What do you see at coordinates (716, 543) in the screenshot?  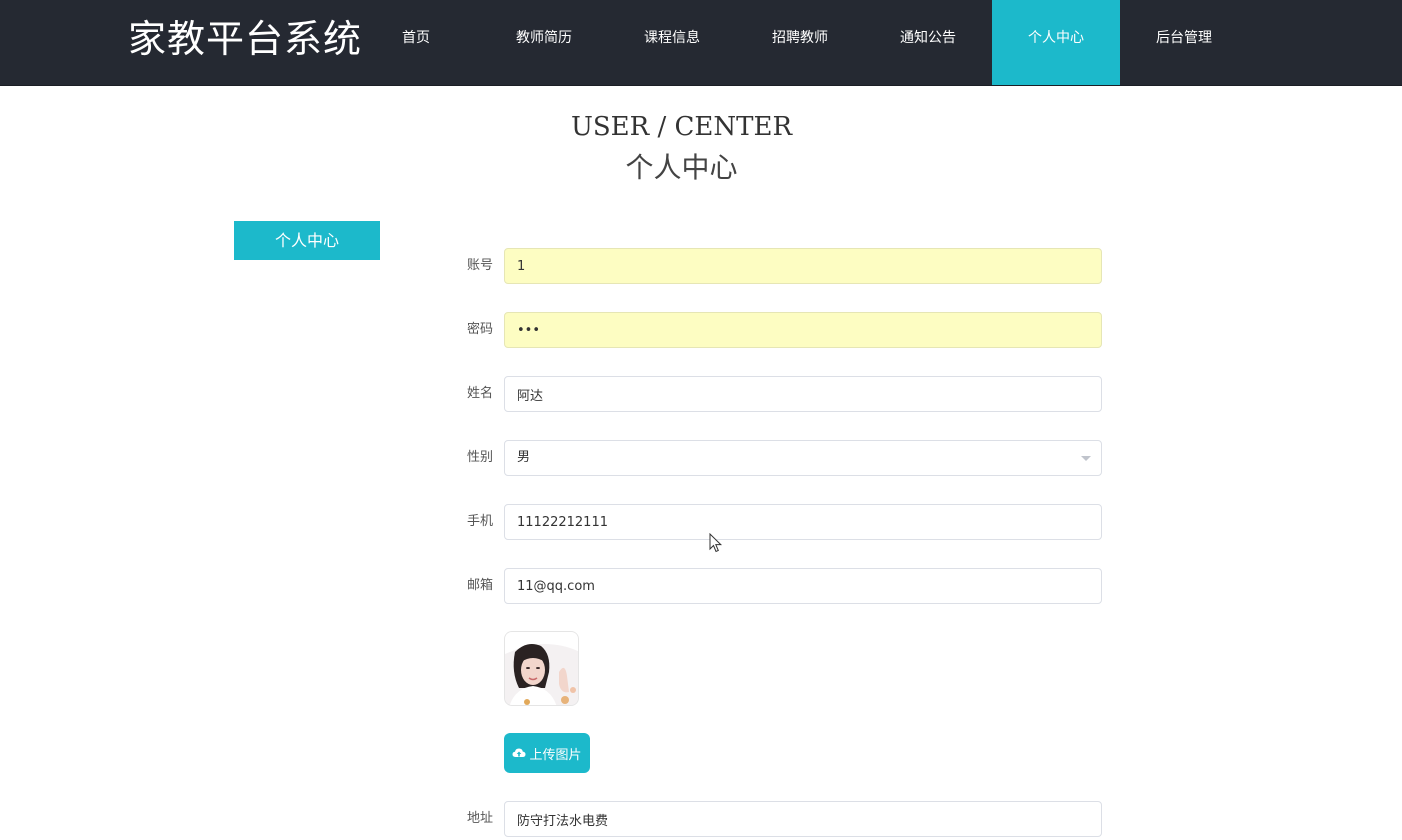 I see `mouse-cursor-icon` at bounding box center [716, 543].